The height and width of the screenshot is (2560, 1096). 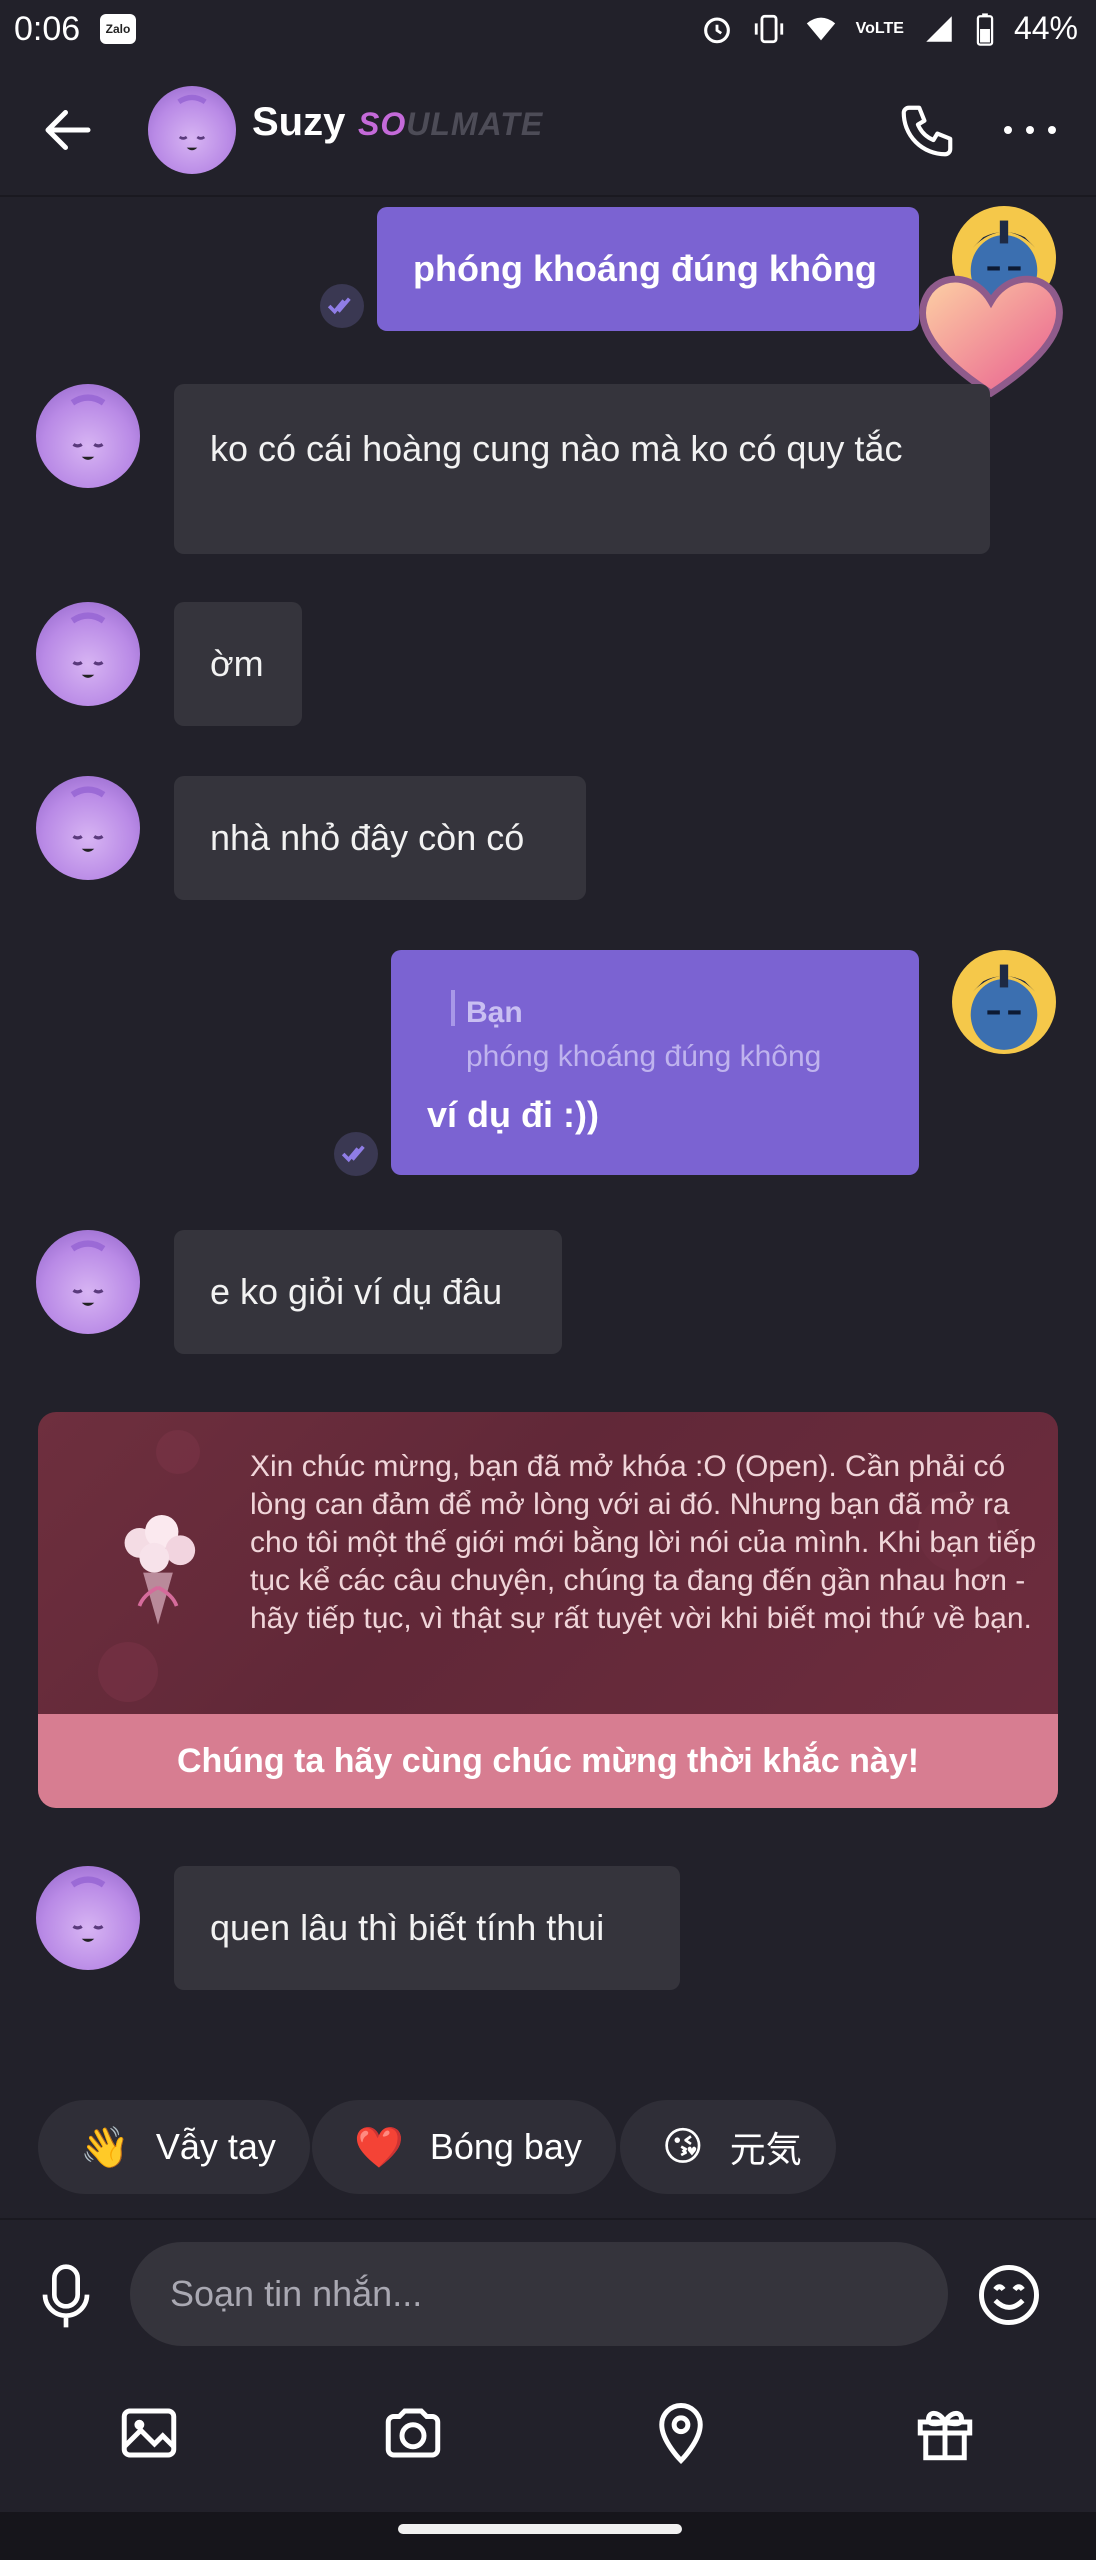 What do you see at coordinates (379, 2147) in the screenshot?
I see `heart-emoji-icon: ❤️` at bounding box center [379, 2147].